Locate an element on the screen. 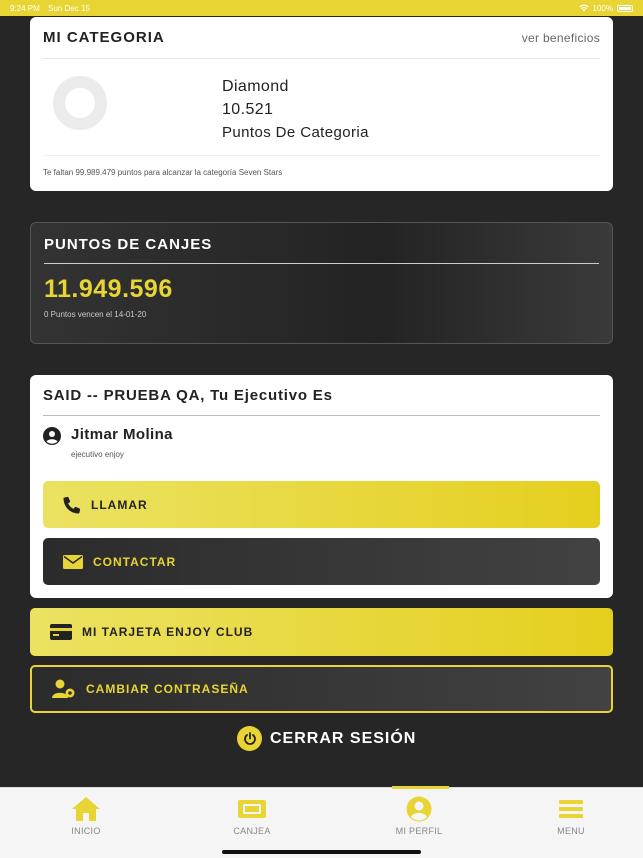  ticket-icon is located at coordinates (252, 809).